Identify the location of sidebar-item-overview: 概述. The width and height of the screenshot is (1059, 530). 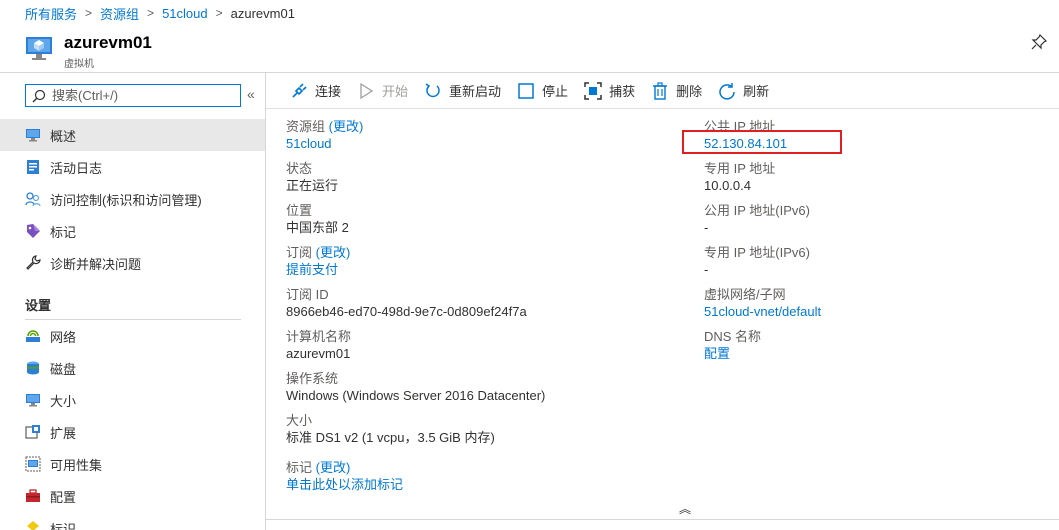
(132, 135).